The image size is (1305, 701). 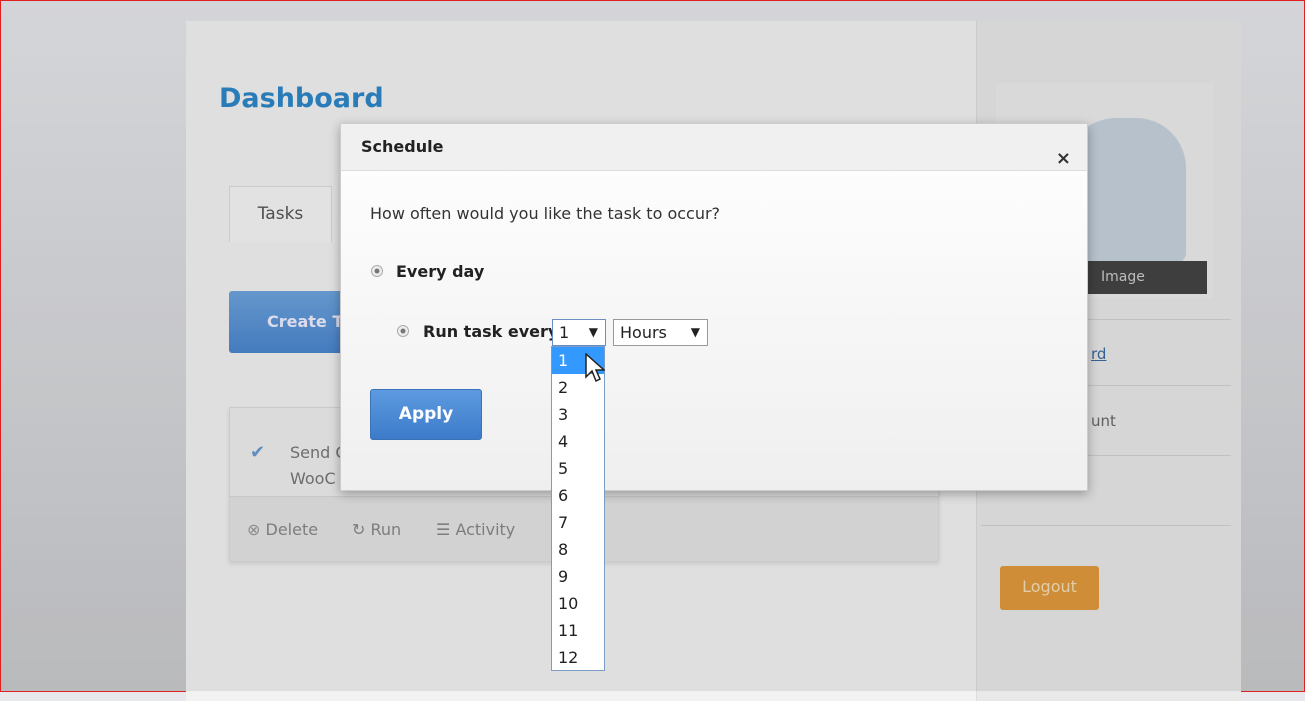 I want to click on every-day-radio, so click(x=377, y=271).